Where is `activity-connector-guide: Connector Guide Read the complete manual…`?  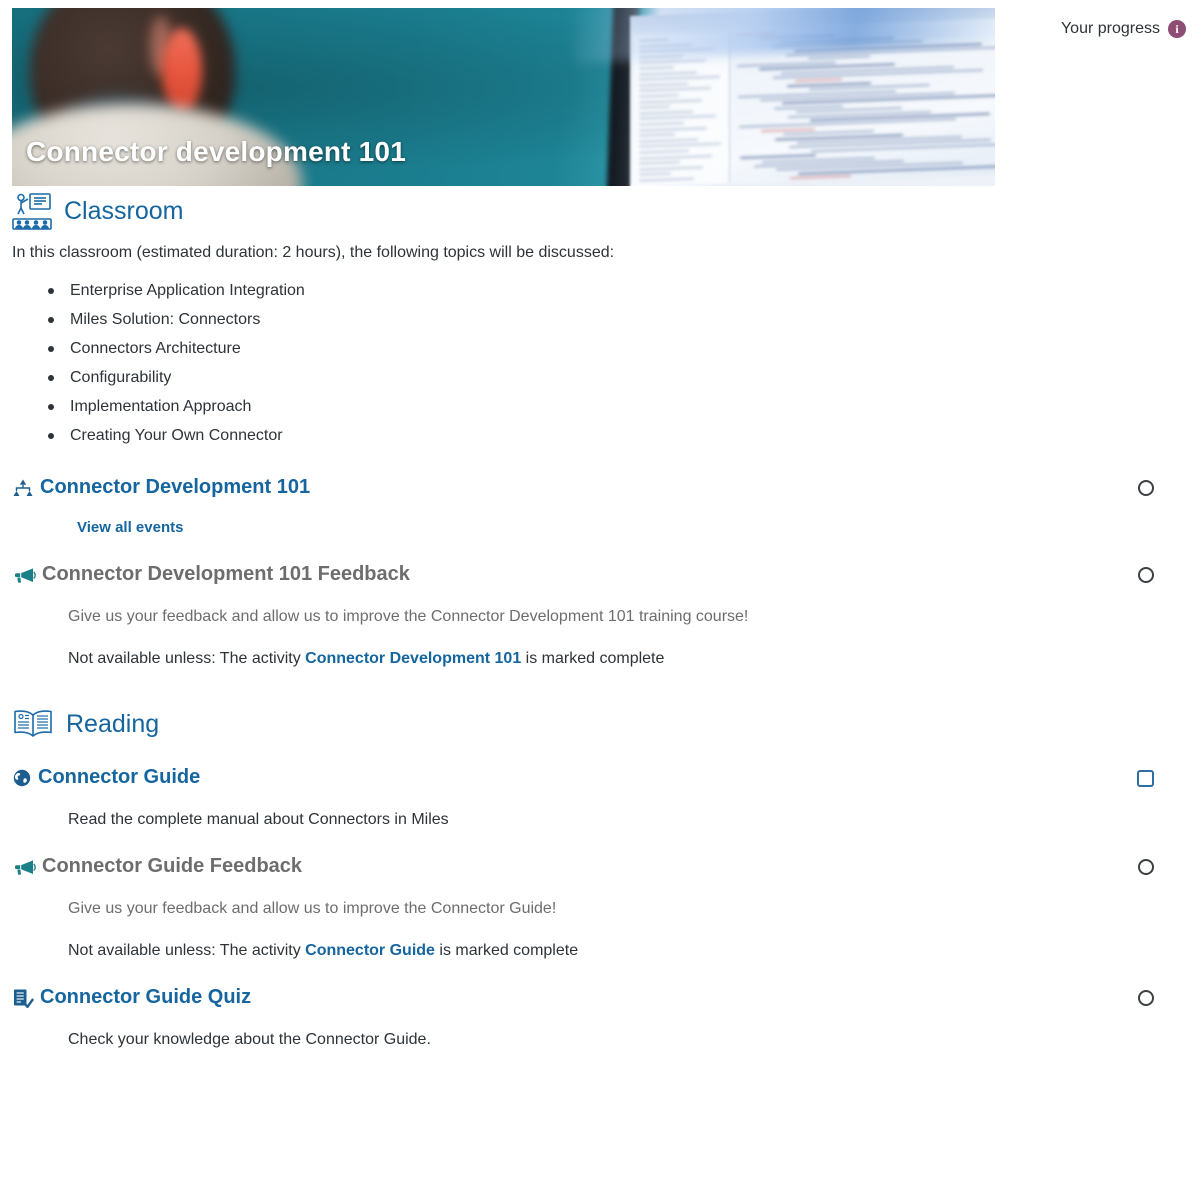
activity-connector-guide: Connector Guide Read the complete manual… is located at coordinates (599, 797).